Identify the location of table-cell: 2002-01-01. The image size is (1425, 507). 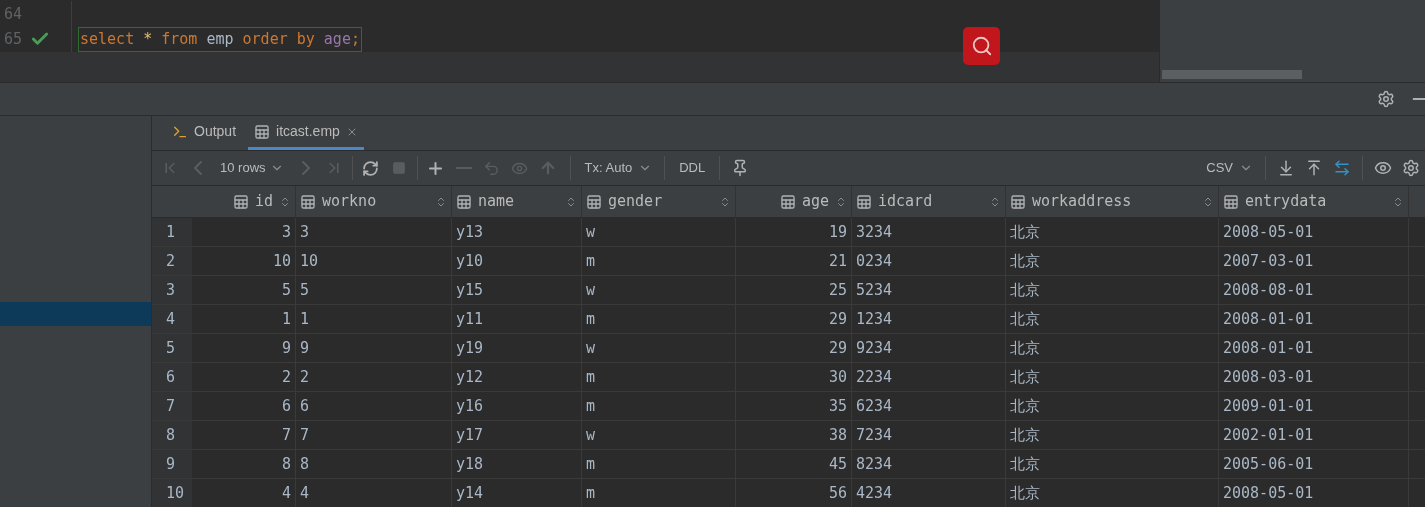
(1314, 435).